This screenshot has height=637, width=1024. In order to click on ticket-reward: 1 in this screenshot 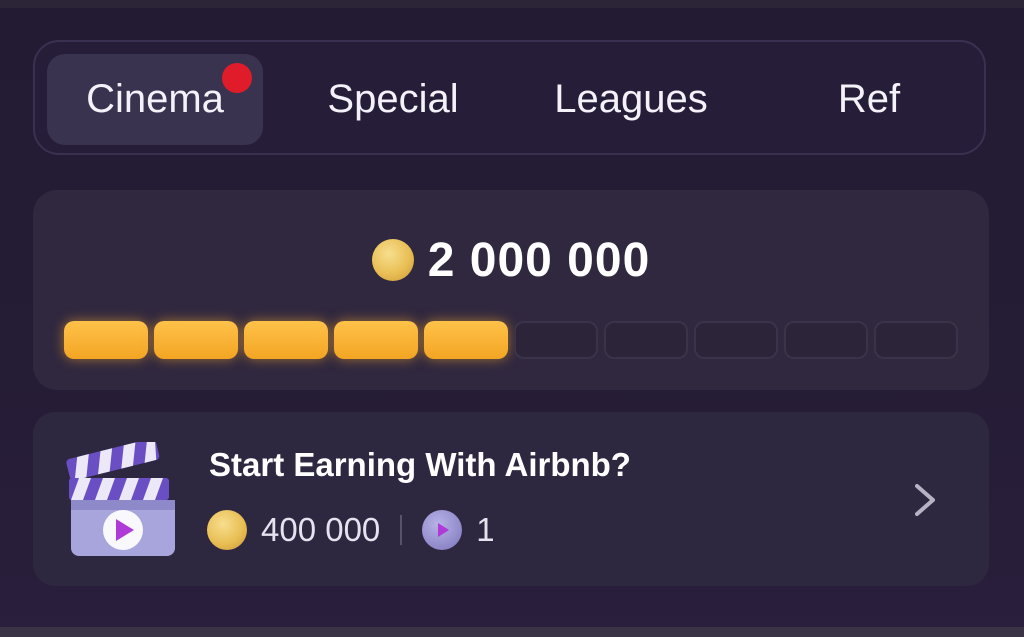, I will do `click(485, 529)`.